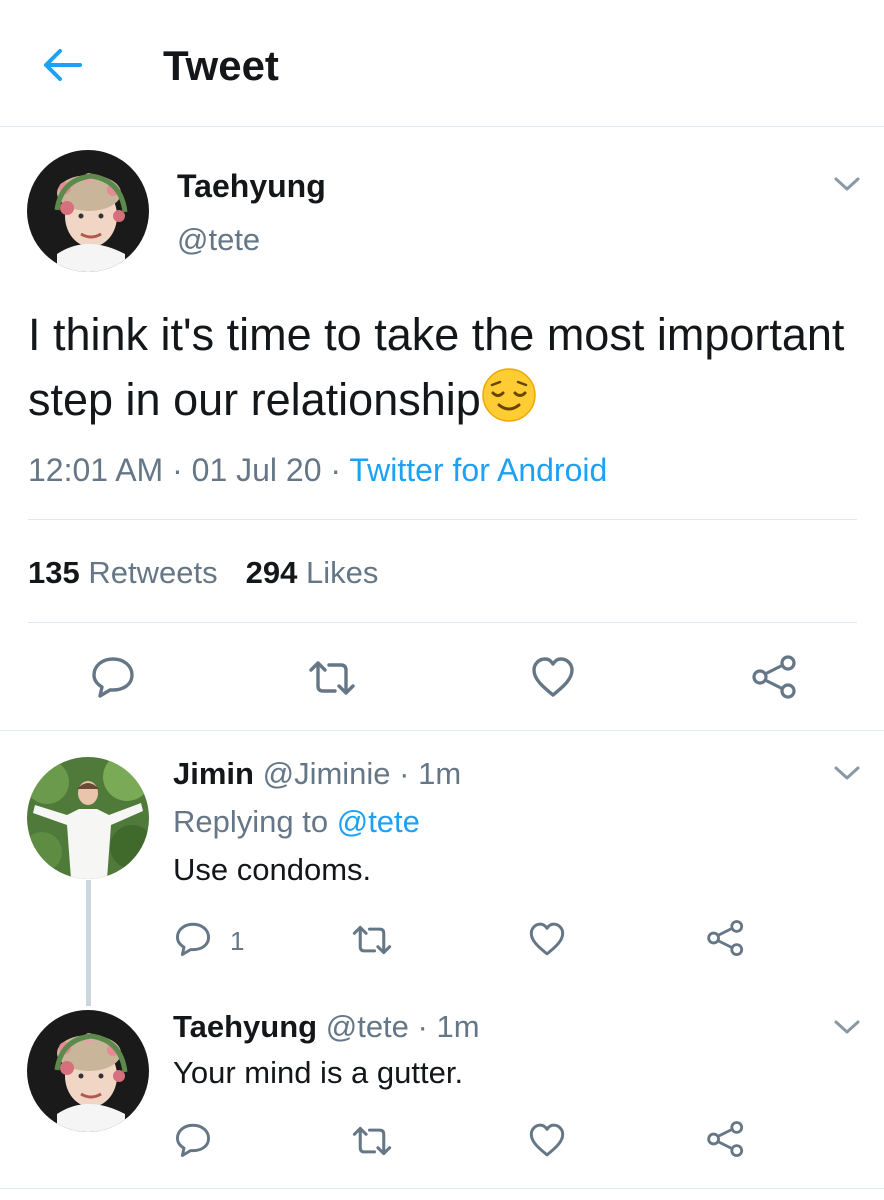 Image resolution: width=884 pixels, height=1200 pixels. I want to click on back-button, so click(63, 65).